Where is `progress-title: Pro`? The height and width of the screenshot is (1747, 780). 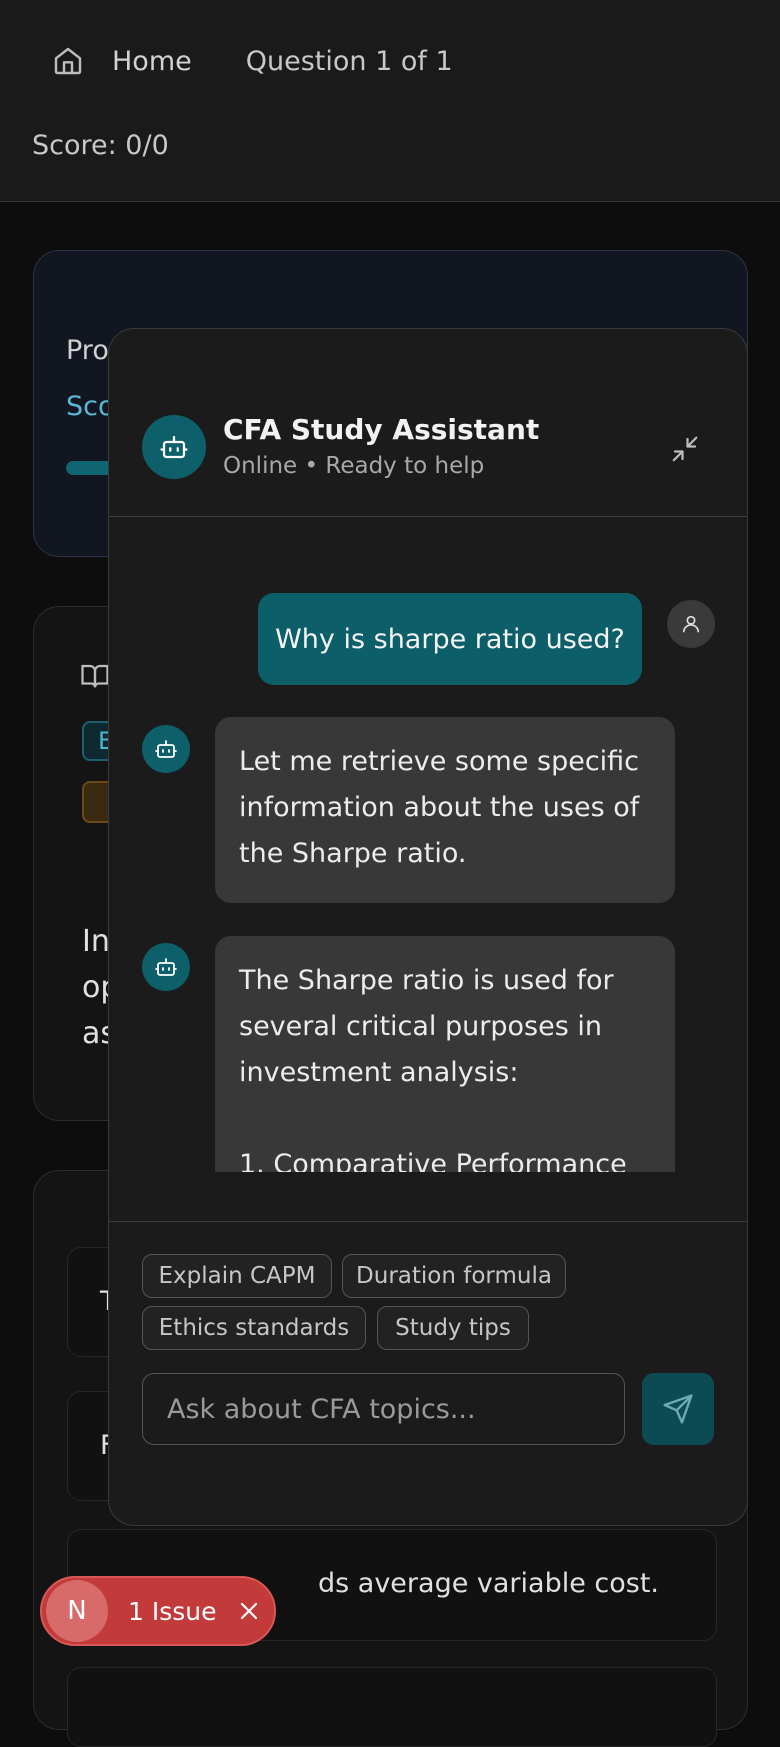
progress-title: Pro is located at coordinates (87, 350).